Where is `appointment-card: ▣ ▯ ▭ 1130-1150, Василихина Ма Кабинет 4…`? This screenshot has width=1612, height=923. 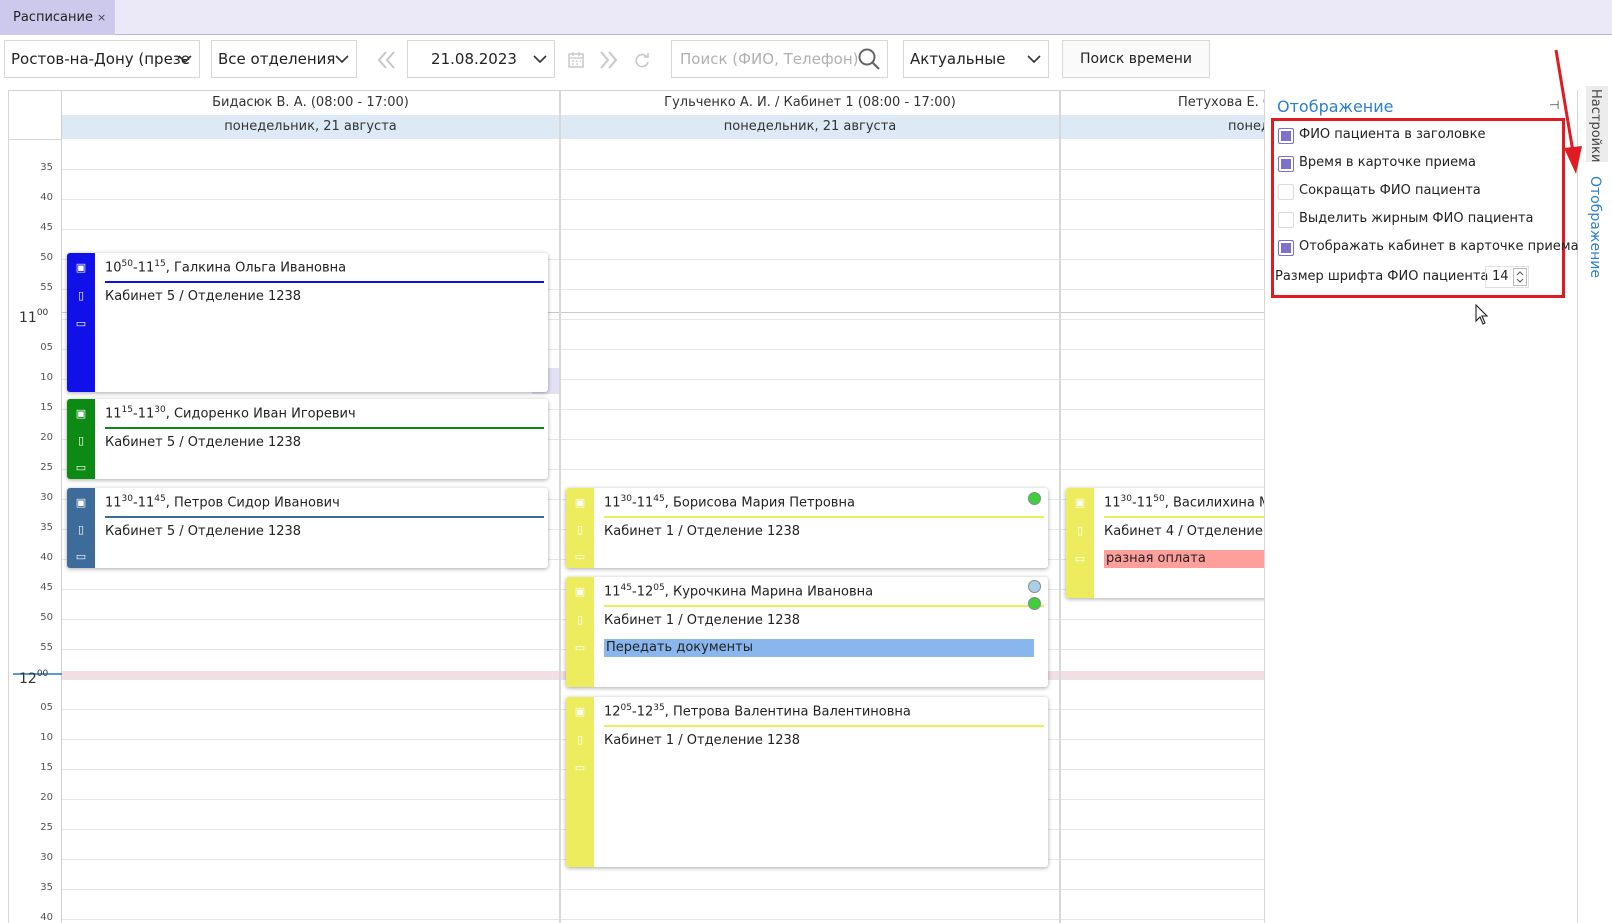 appointment-card: ▣ ▯ ▭ 1130-1150, Василихина Ма Кабинет 4… is located at coordinates (1165, 543).